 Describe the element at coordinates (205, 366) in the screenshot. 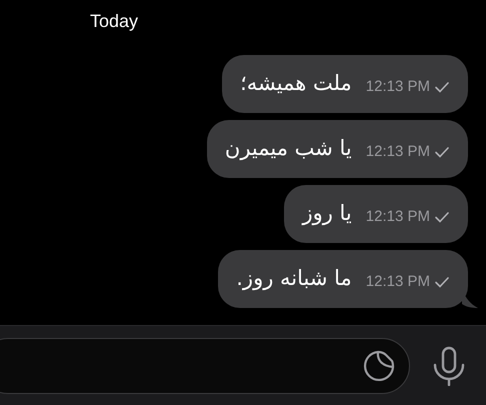

I see `message-input-field` at that location.